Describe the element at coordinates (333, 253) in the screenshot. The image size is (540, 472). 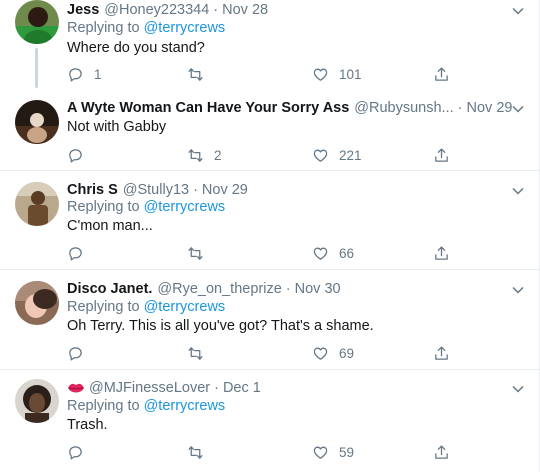
I see `like-button: 66` at that location.